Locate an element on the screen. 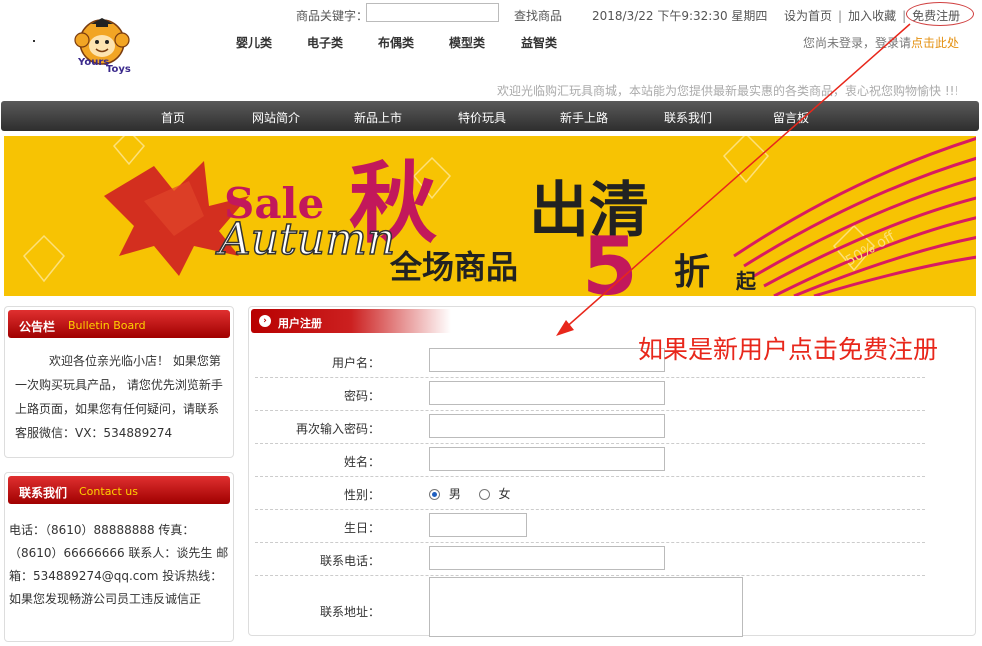 Image resolution: width=982 pixels, height=646 pixels. form-row-phone: 联系电话： is located at coordinates (590, 559).